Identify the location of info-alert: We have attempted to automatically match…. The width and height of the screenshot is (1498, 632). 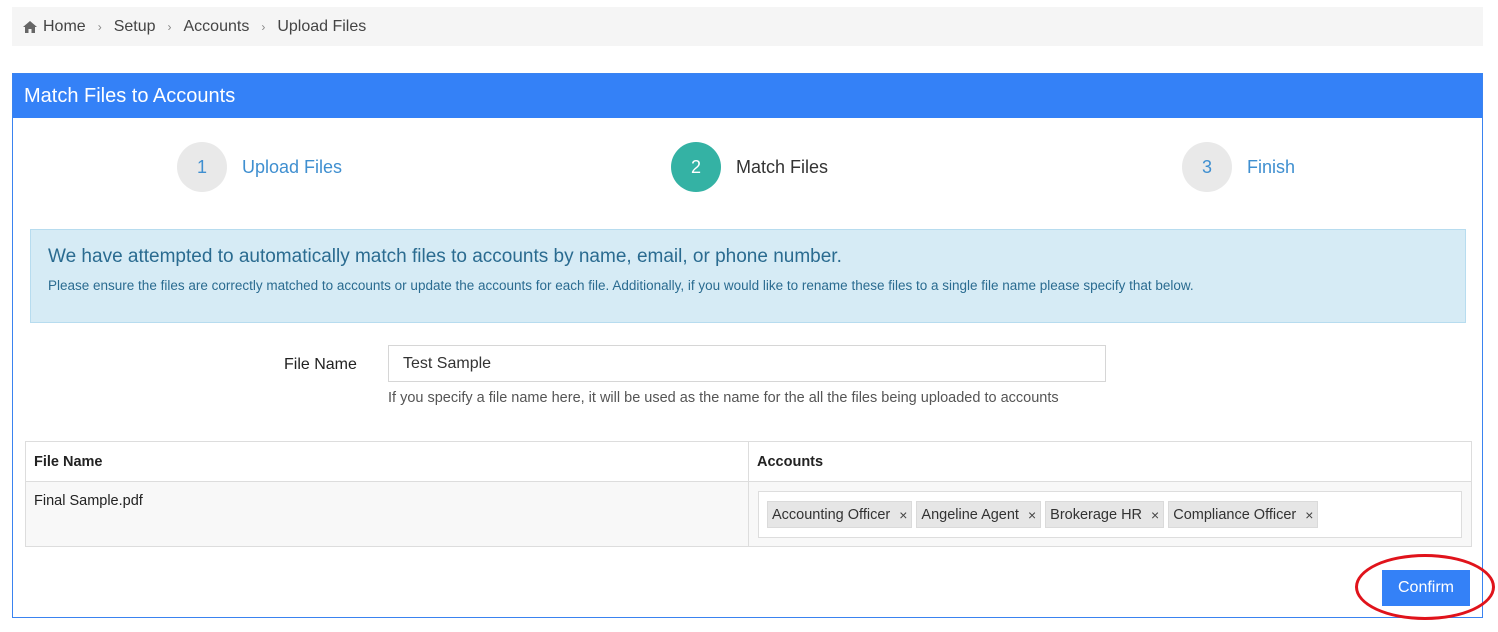
(748, 276).